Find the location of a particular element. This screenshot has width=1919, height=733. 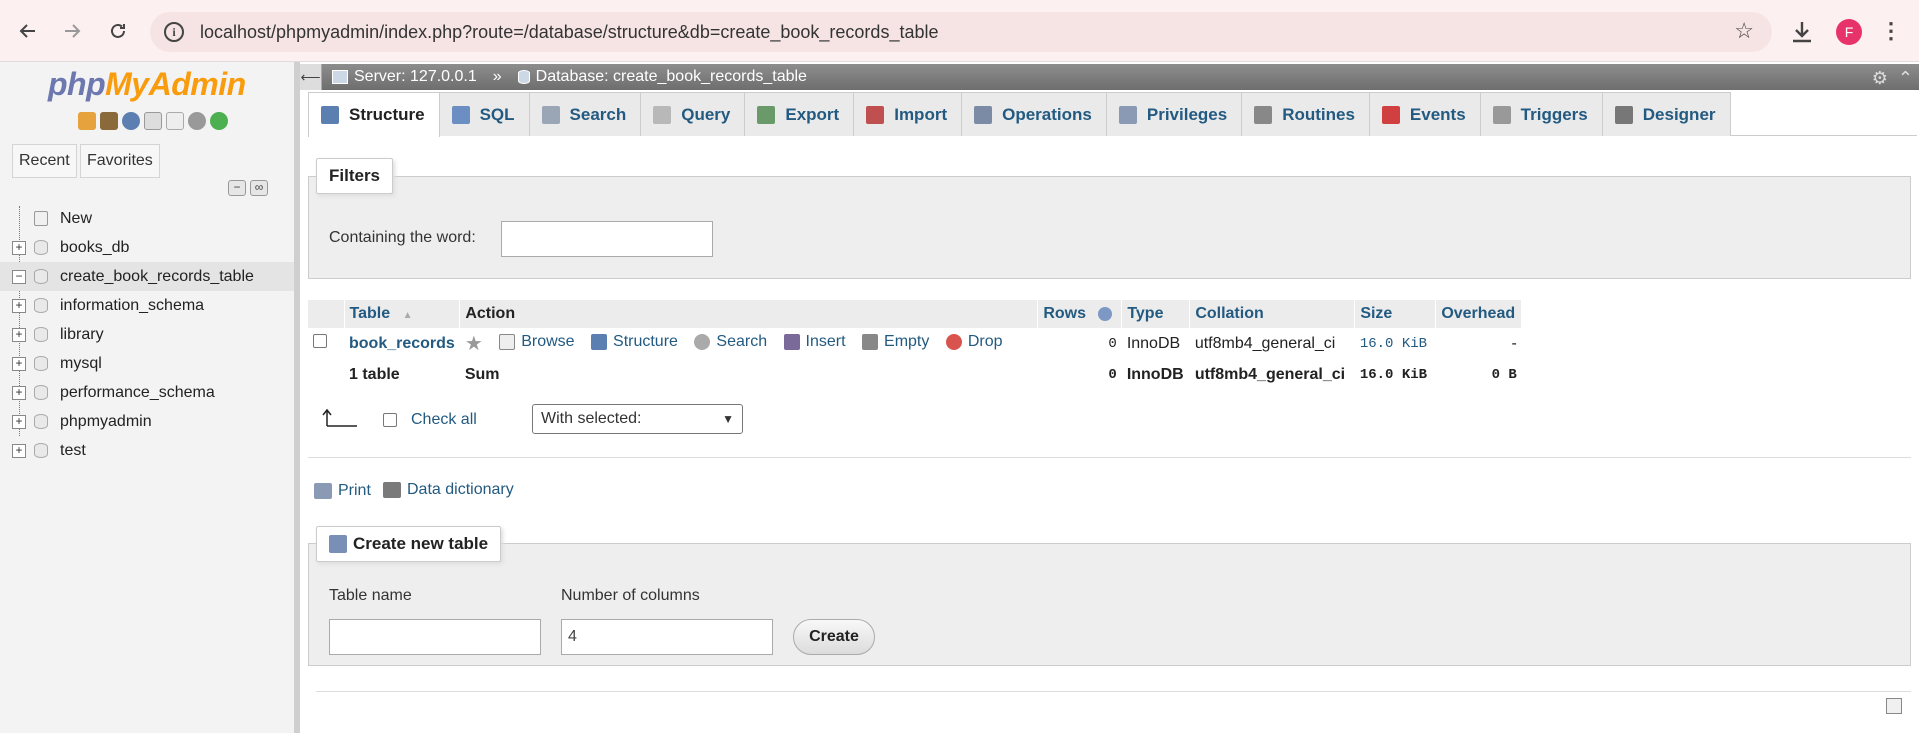

search-label: Search is located at coordinates (742, 341).